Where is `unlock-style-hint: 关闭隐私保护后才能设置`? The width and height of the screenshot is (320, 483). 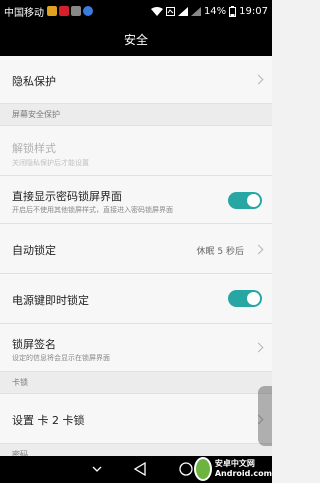 unlock-style-hint: 关闭隐私保护后才能设置 is located at coordinates (50, 163).